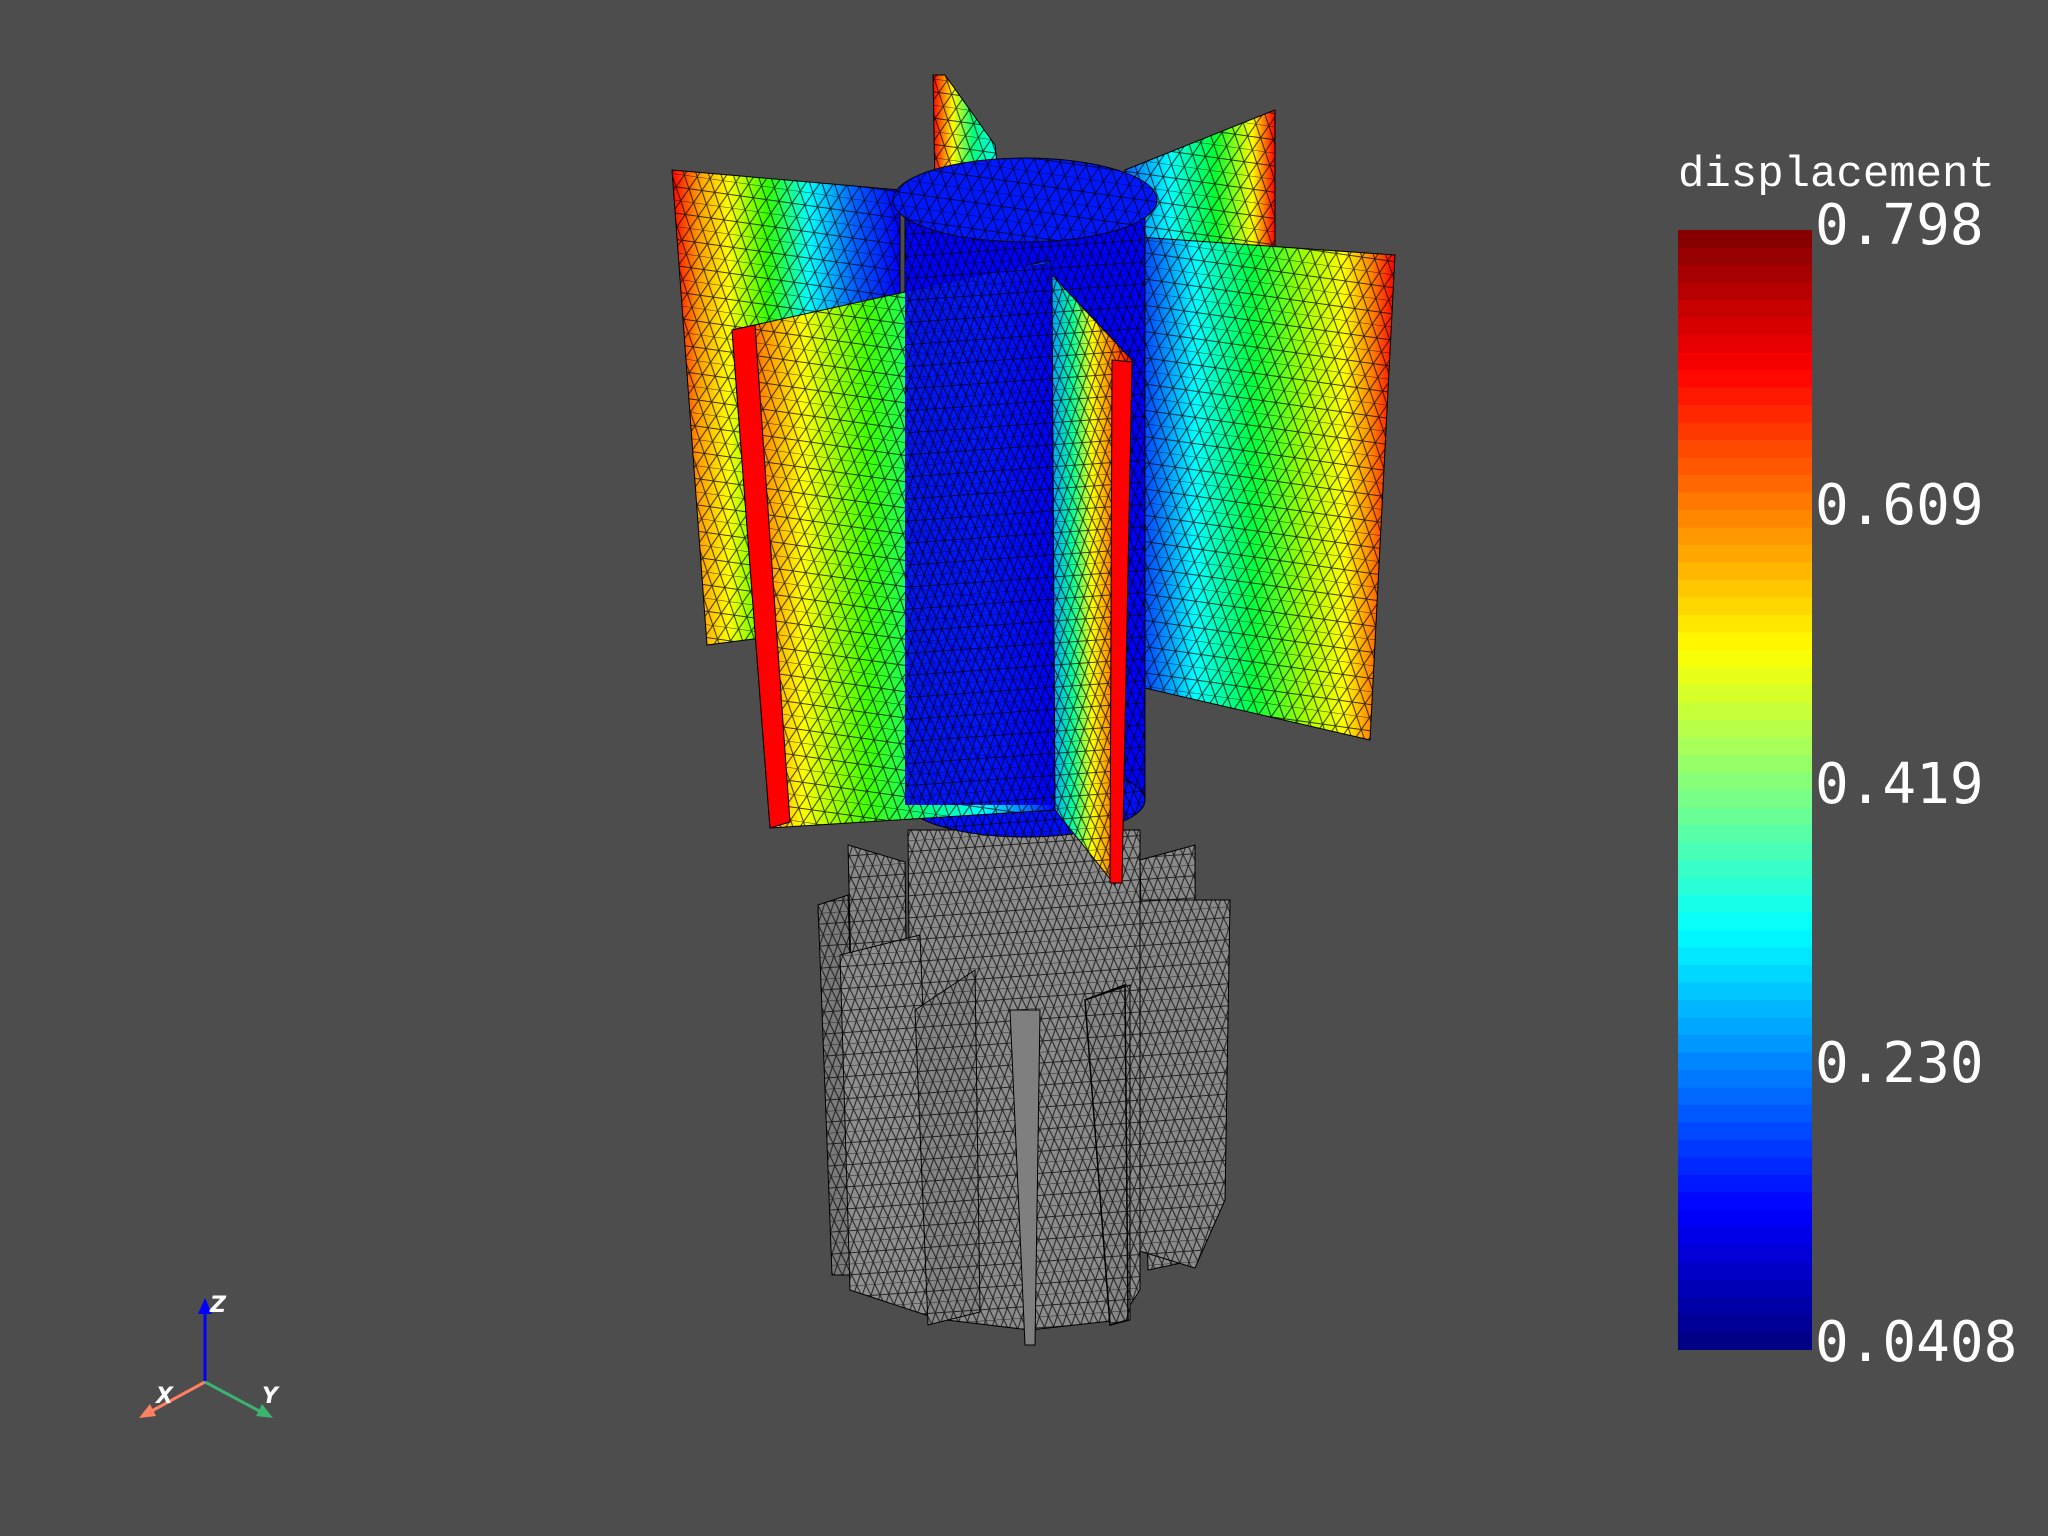  What do you see at coordinates (1899, 225) in the screenshot?
I see `scalar-bar-label-max: 0.798` at bounding box center [1899, 225].